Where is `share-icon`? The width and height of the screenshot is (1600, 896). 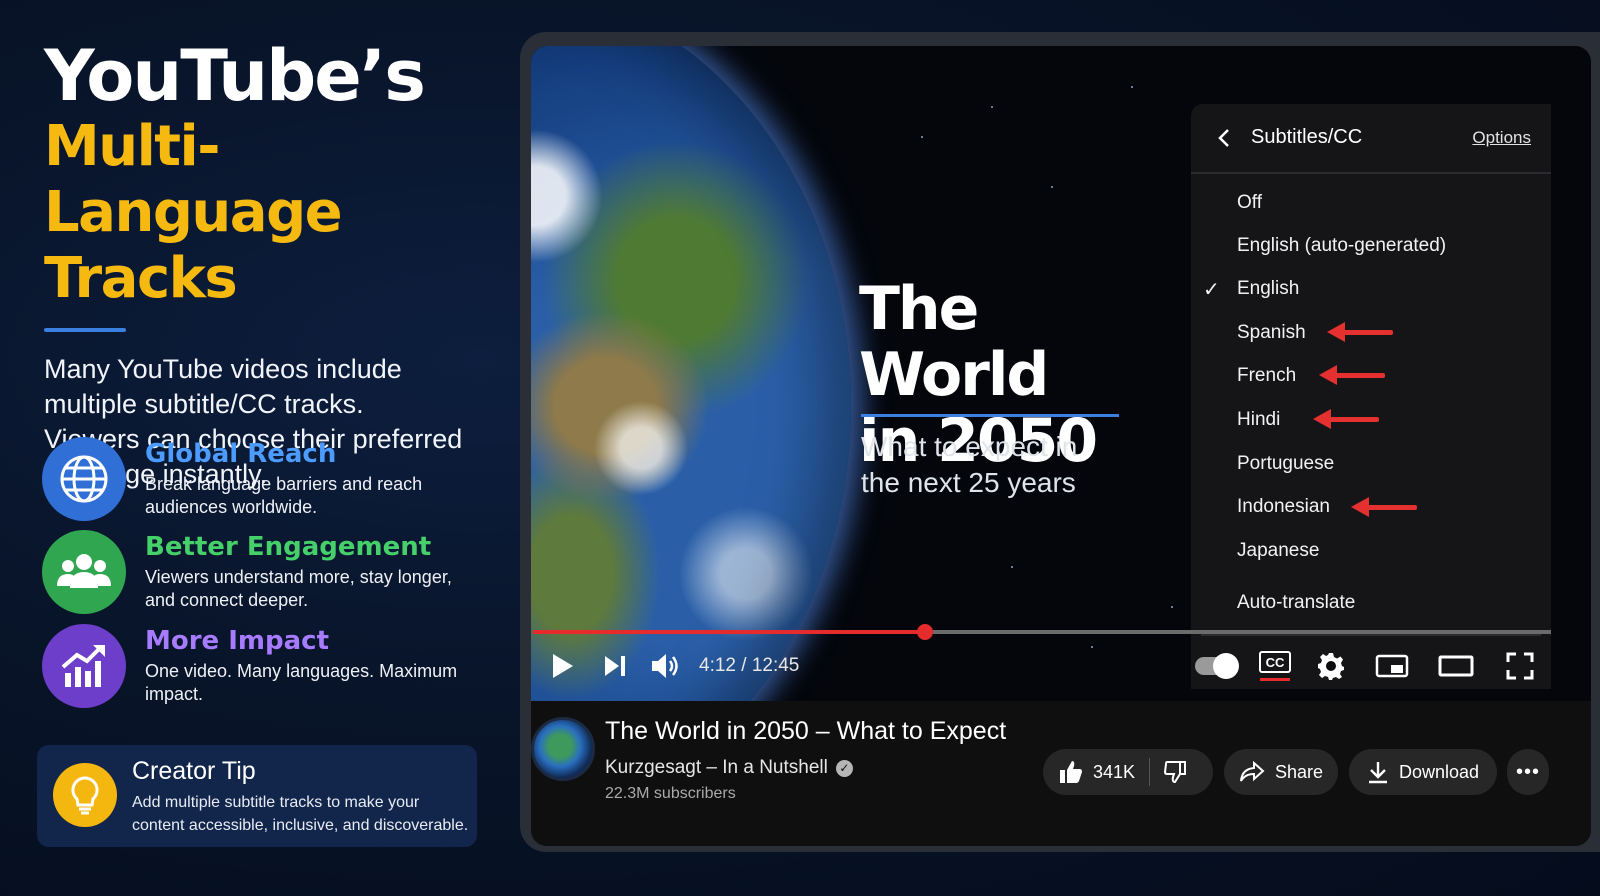
share-icon is located at coordinates (1252, 771).